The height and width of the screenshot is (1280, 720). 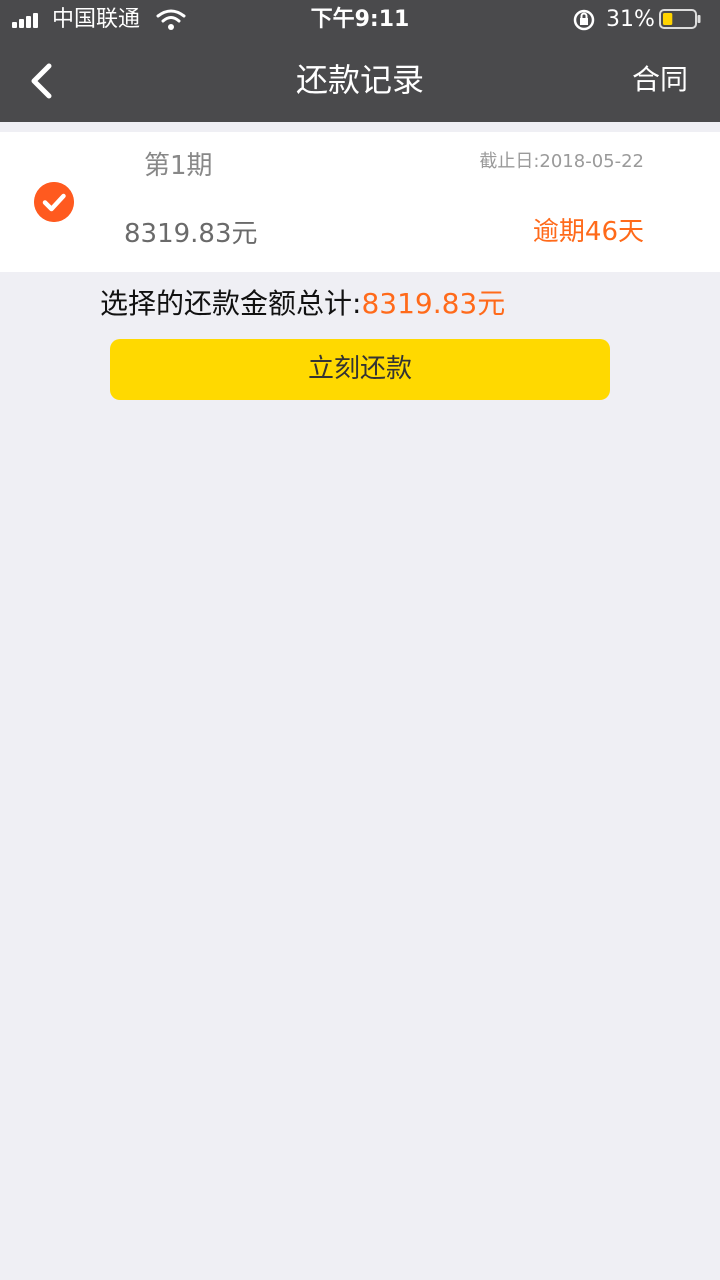 I want to click on total-amount: 8319.83元, so click(x=433, y=303).